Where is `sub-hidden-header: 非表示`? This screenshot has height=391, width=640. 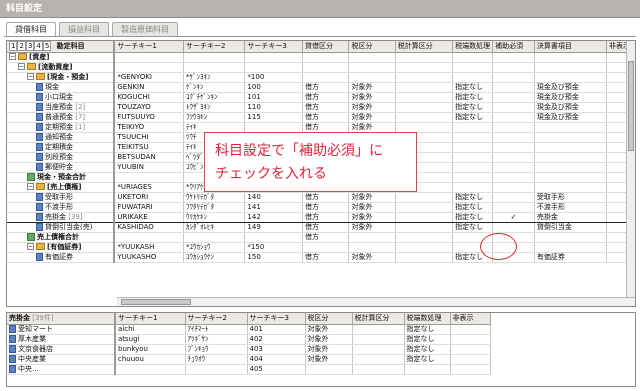 sub-hidden-header: 非表示 is located at coordinates (470, 319).